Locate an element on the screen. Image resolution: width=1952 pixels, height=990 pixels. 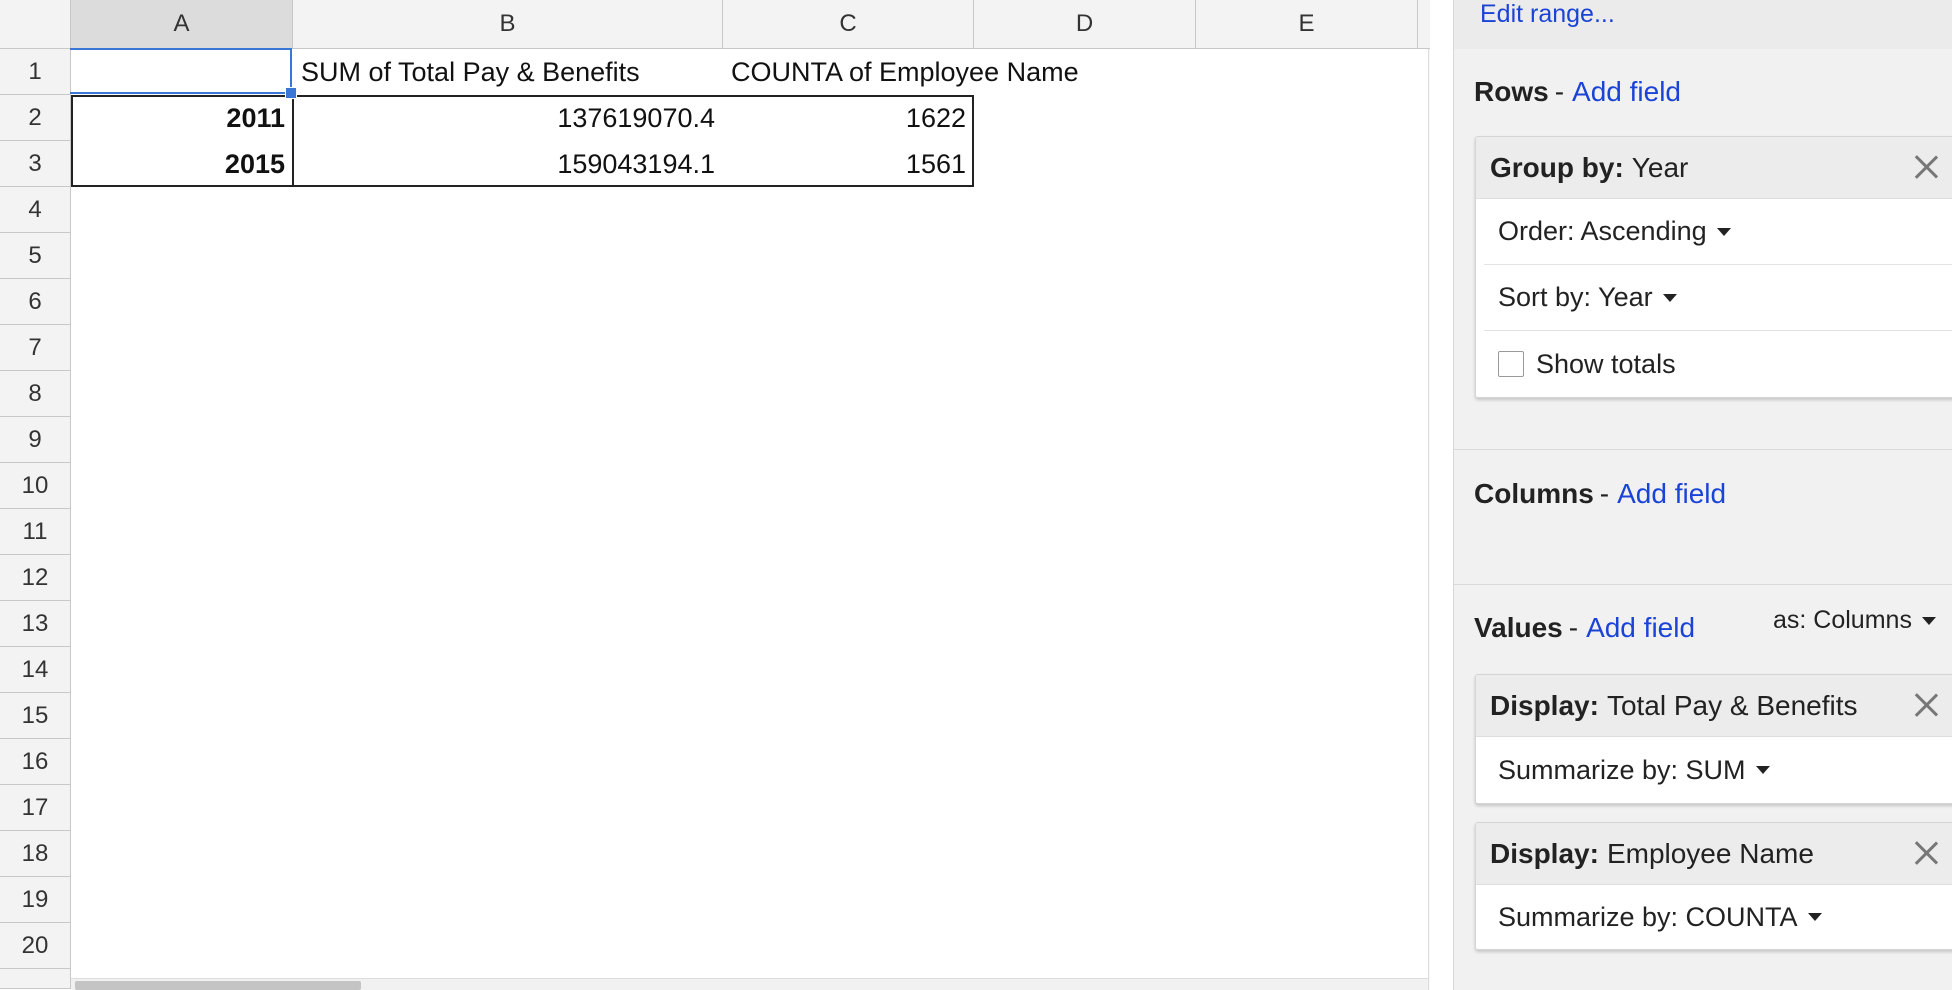
summarize-by-dropdown: Summarize by: COUNTA is located at coordinates (1714, 917).